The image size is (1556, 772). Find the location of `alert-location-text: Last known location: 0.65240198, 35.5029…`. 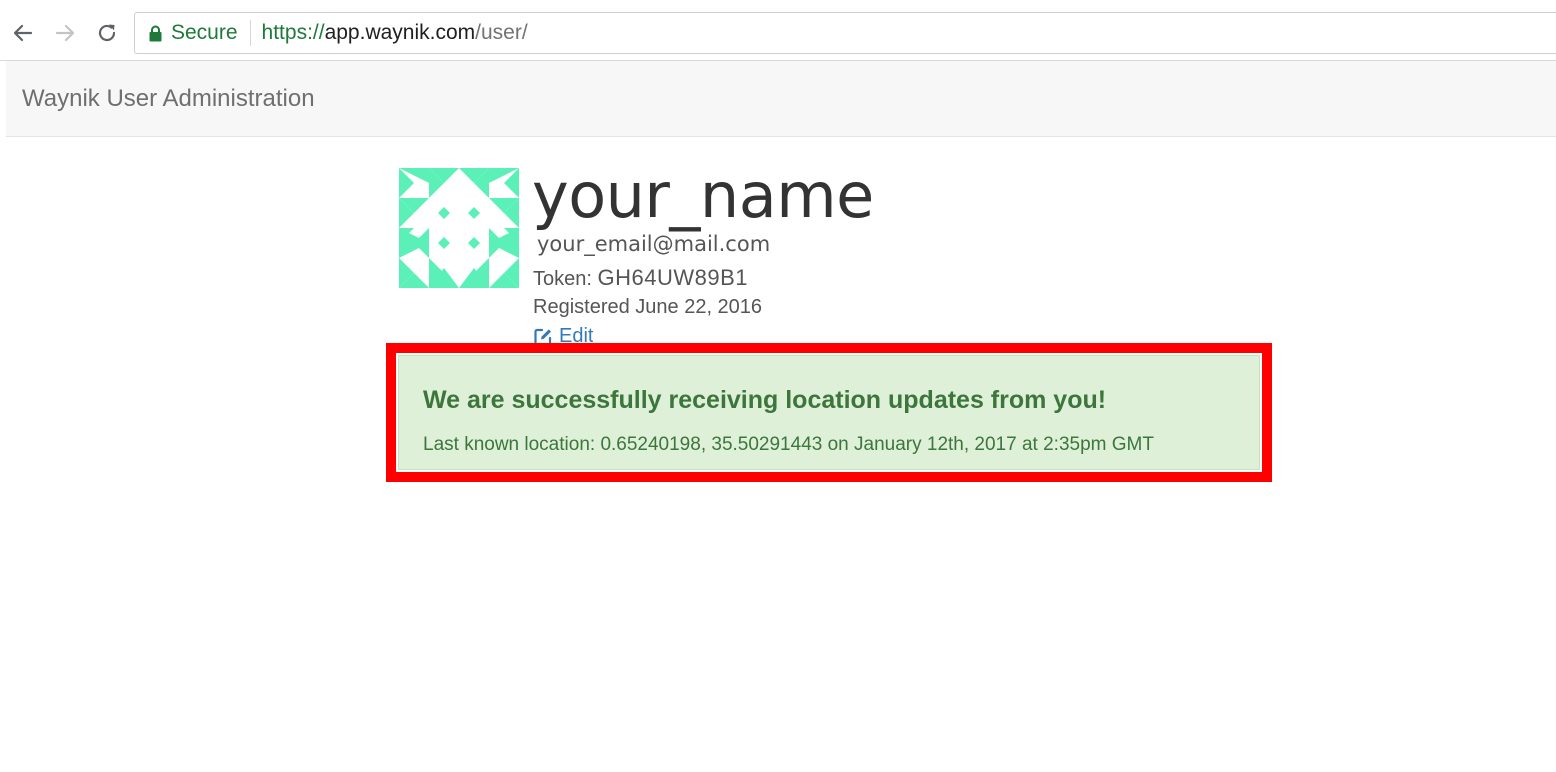

alert-location-text: Last known location: 0.65240198, 35.5029… is located at coordinates (788, 444).